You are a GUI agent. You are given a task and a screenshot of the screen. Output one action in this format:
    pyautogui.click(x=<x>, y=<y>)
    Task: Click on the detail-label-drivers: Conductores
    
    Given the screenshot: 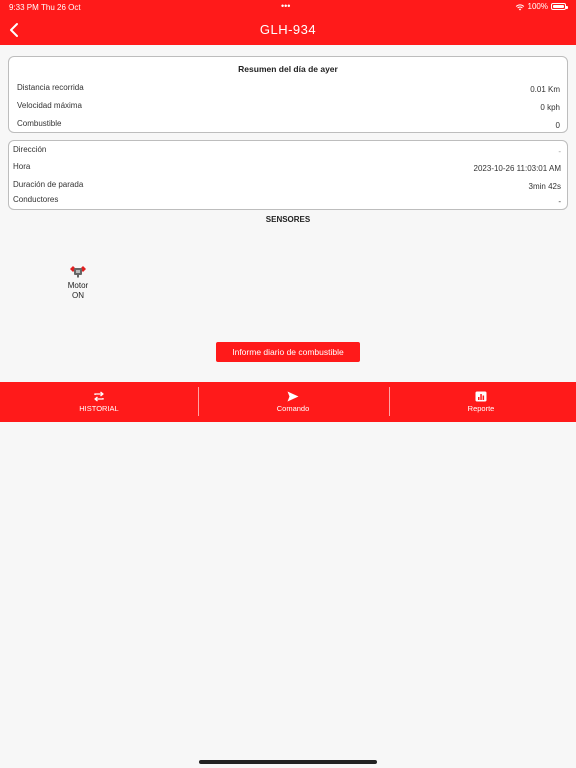 What is the action you would take?
    pyautogui.click(x=36, y=199)
    